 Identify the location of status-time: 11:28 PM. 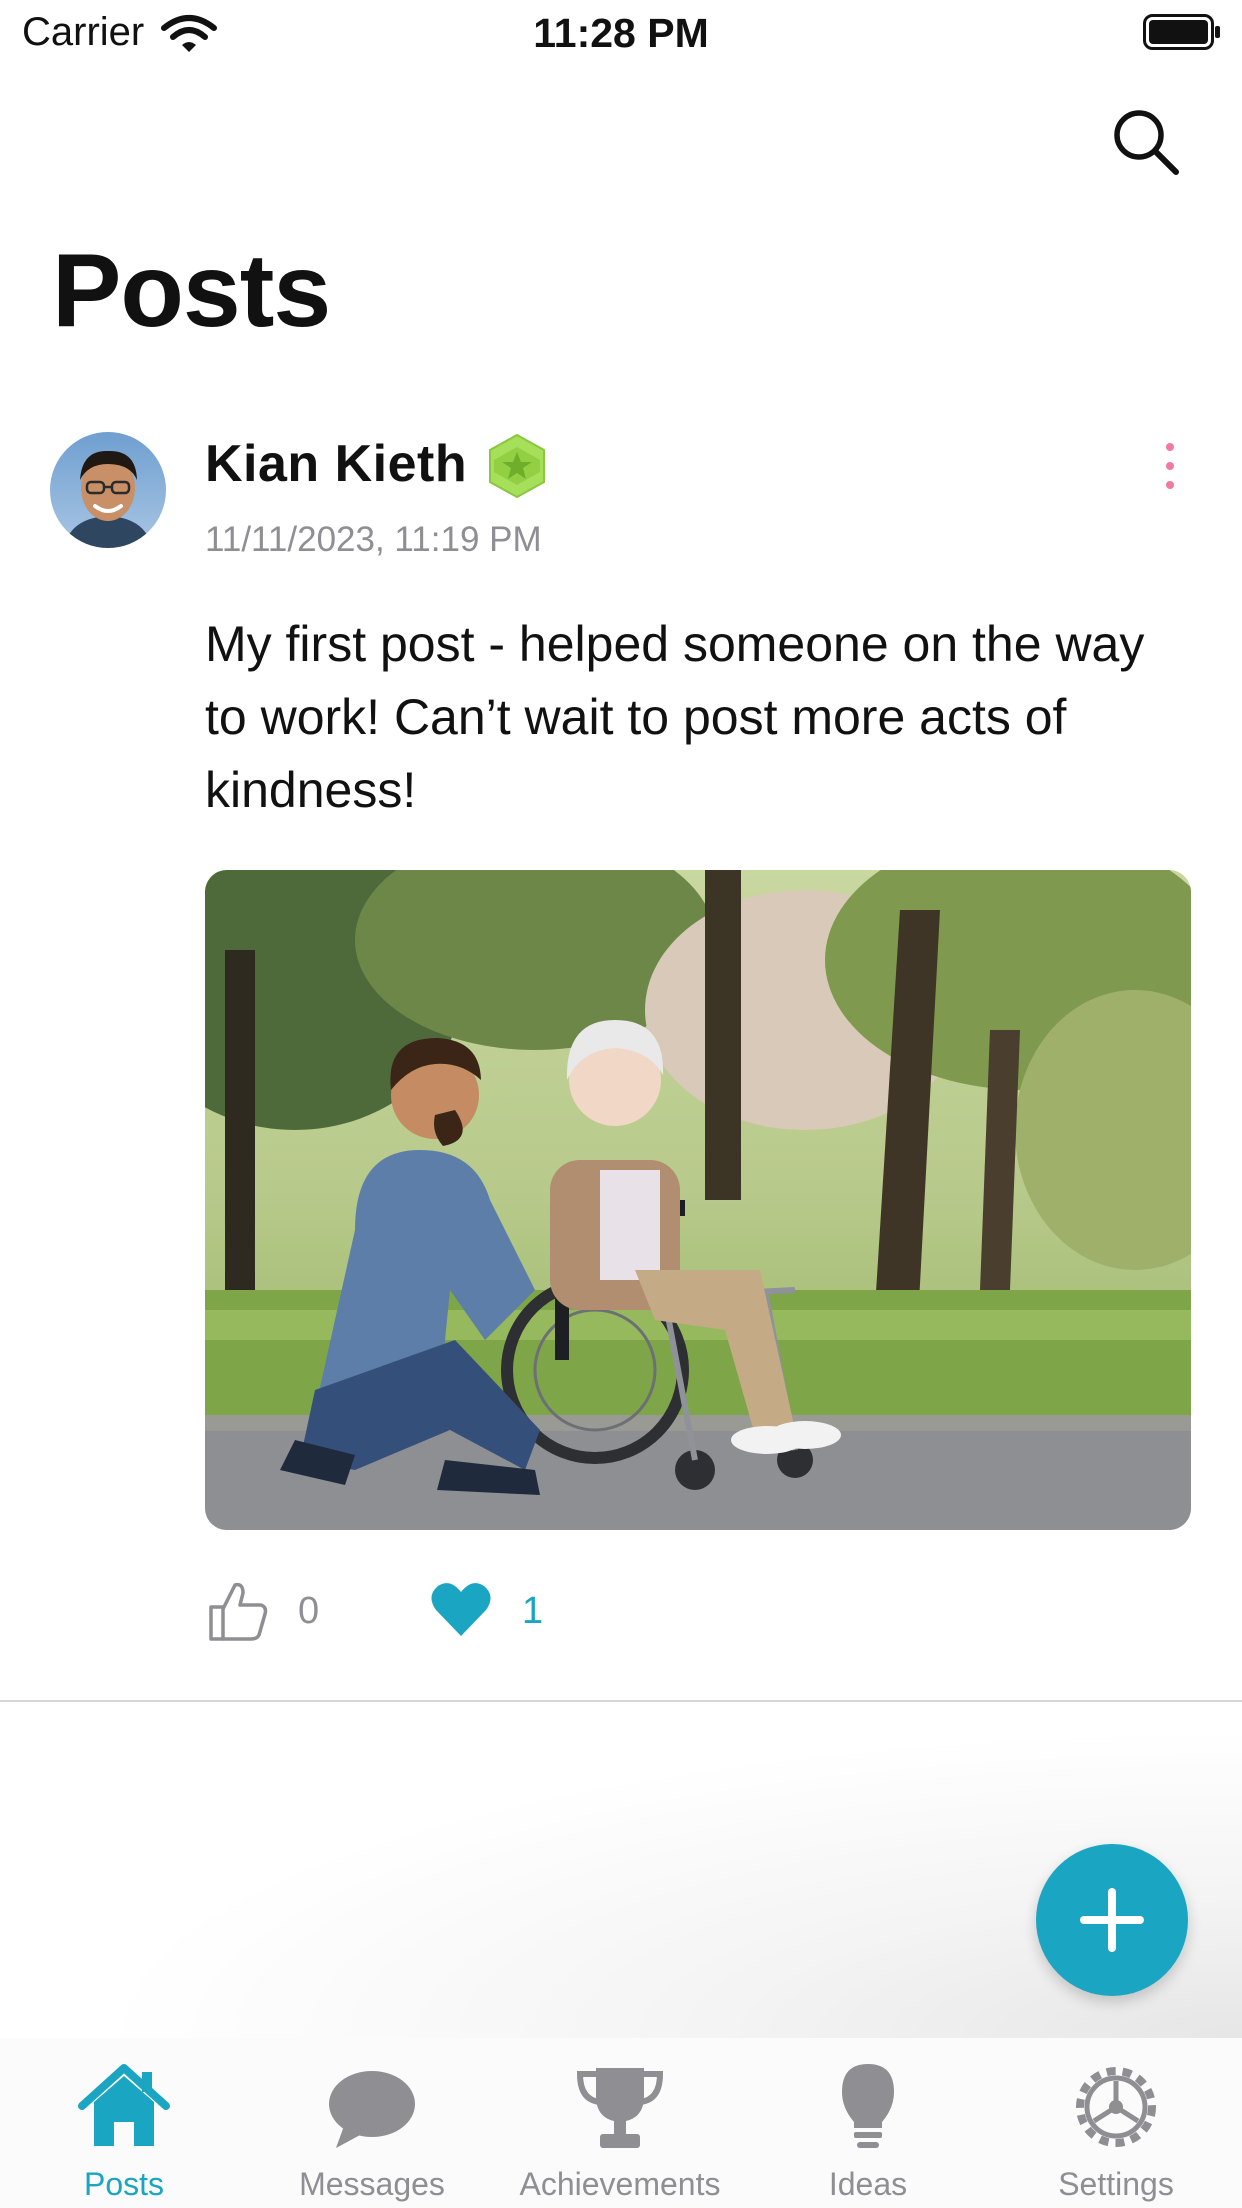
(621, 33).